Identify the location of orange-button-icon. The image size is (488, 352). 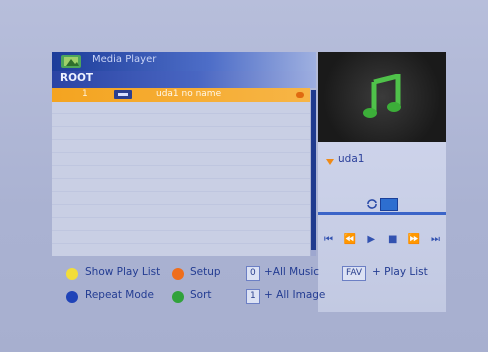
(178, 274).